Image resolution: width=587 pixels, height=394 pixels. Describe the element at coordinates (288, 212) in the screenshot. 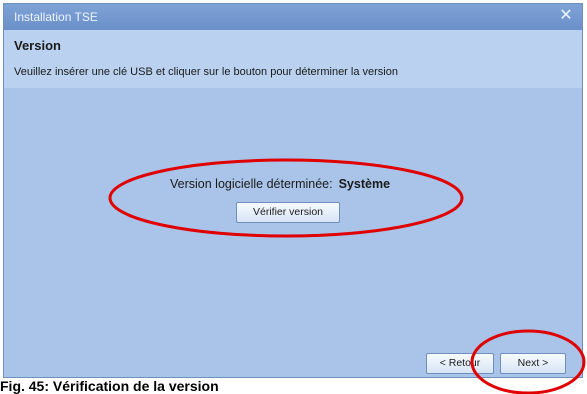

I see `verify-version-button: Vérifier version` at that location.